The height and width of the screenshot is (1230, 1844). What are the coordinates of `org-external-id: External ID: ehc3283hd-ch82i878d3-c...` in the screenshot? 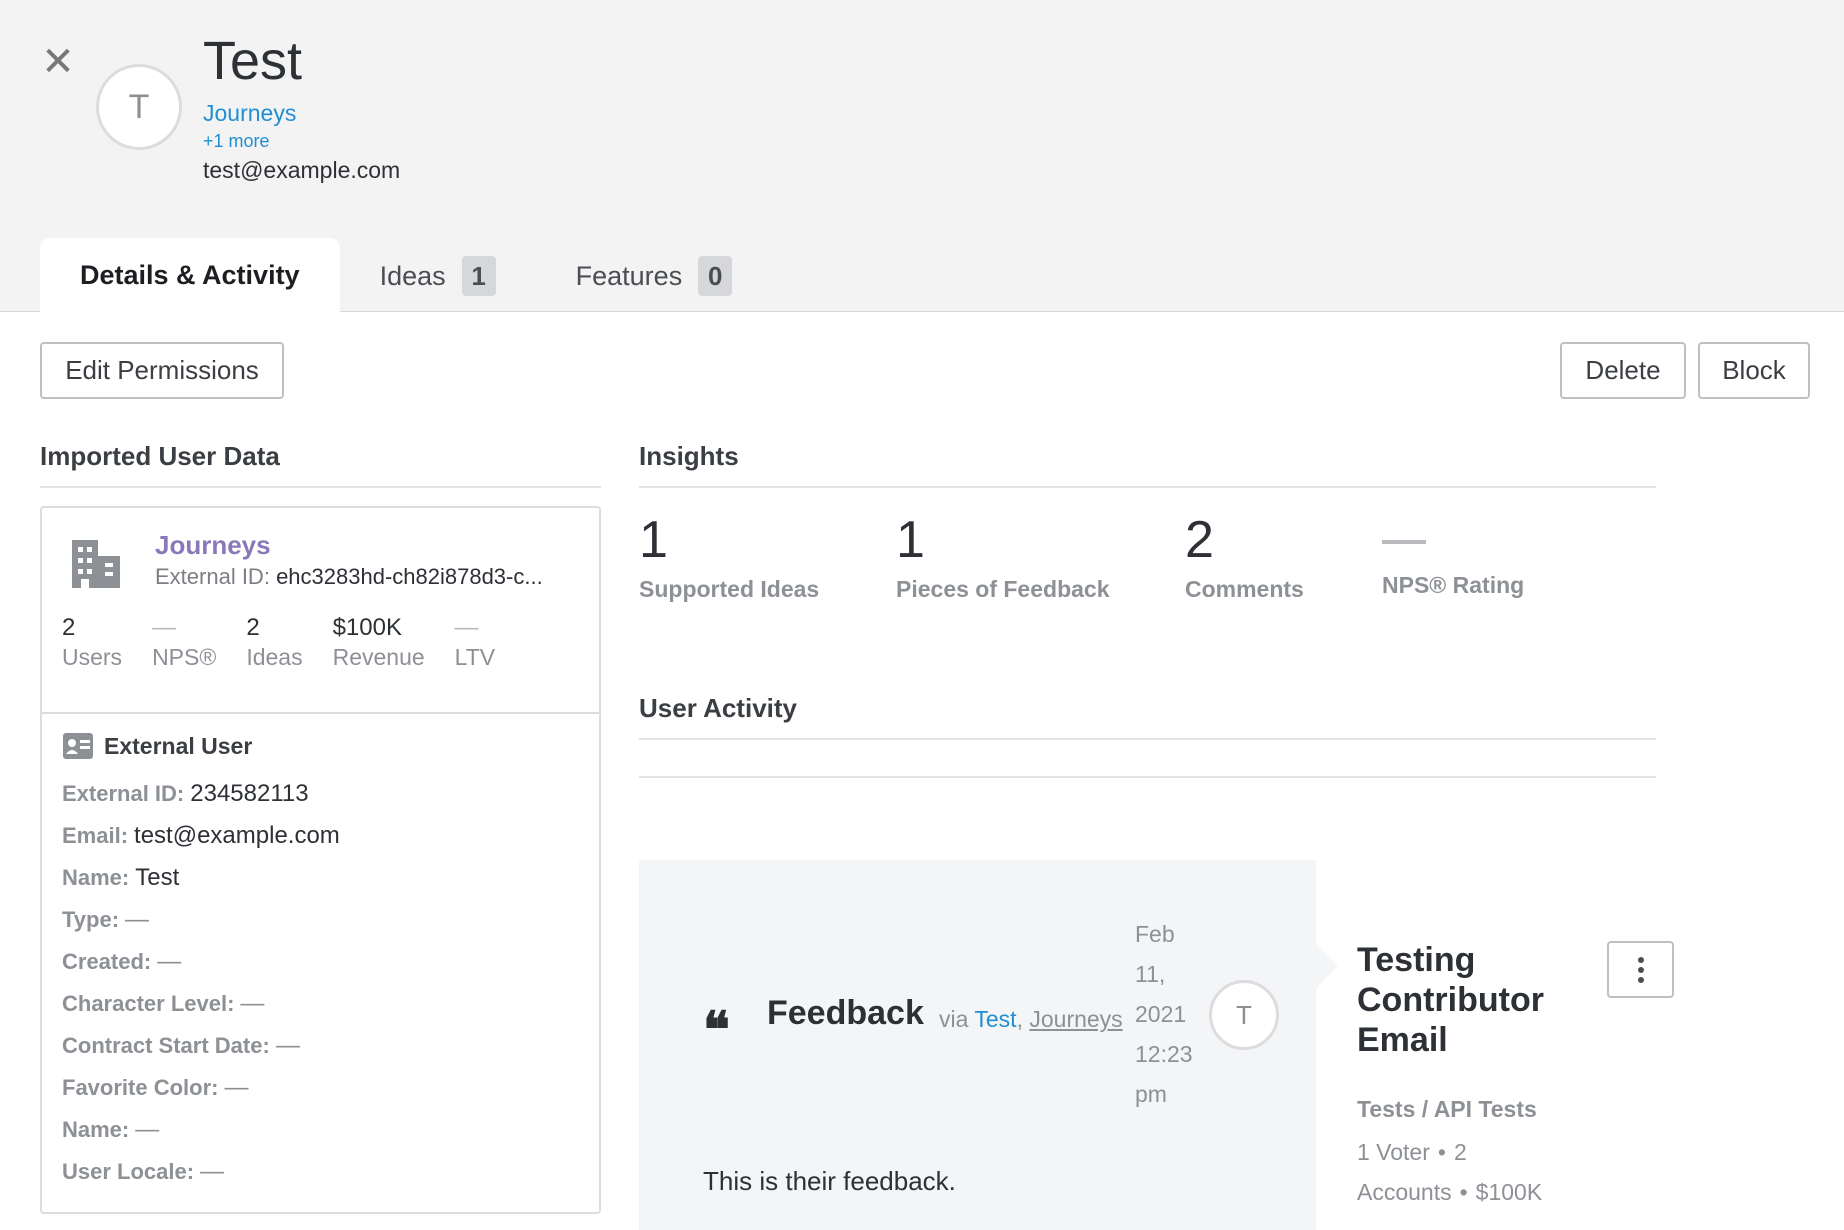 It's located at (370, 577).